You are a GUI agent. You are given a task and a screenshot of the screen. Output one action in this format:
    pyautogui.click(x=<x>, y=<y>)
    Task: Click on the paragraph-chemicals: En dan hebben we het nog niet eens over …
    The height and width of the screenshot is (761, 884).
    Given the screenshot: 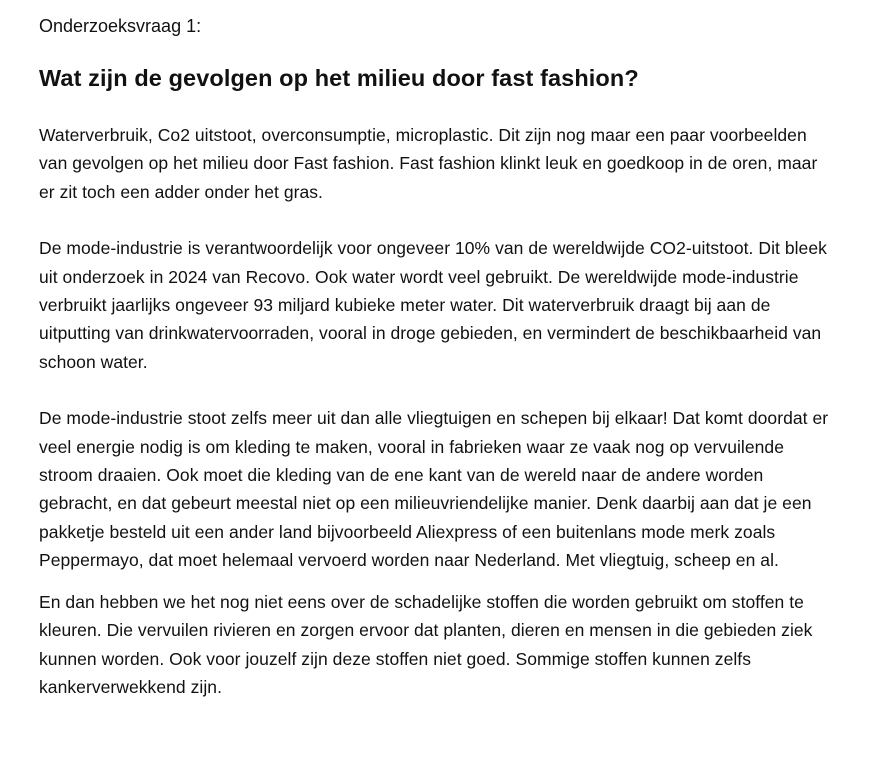 What is the action you would take?
    pyautogui.click(x=426, y=644)
    